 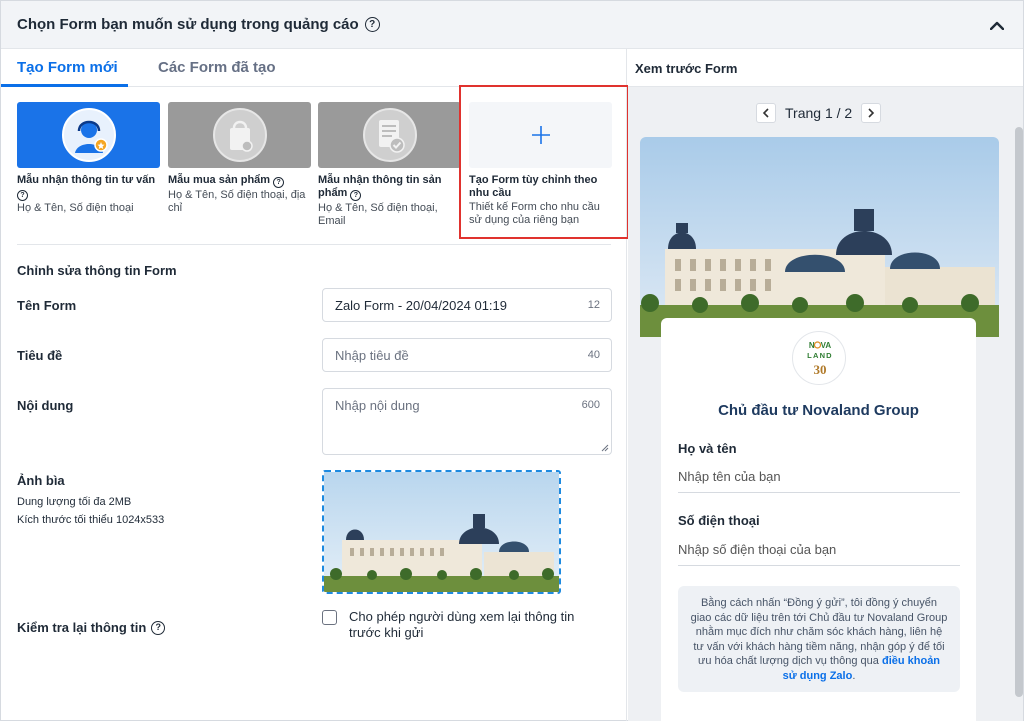 I want to click on divider, so click(x=314, y=244).